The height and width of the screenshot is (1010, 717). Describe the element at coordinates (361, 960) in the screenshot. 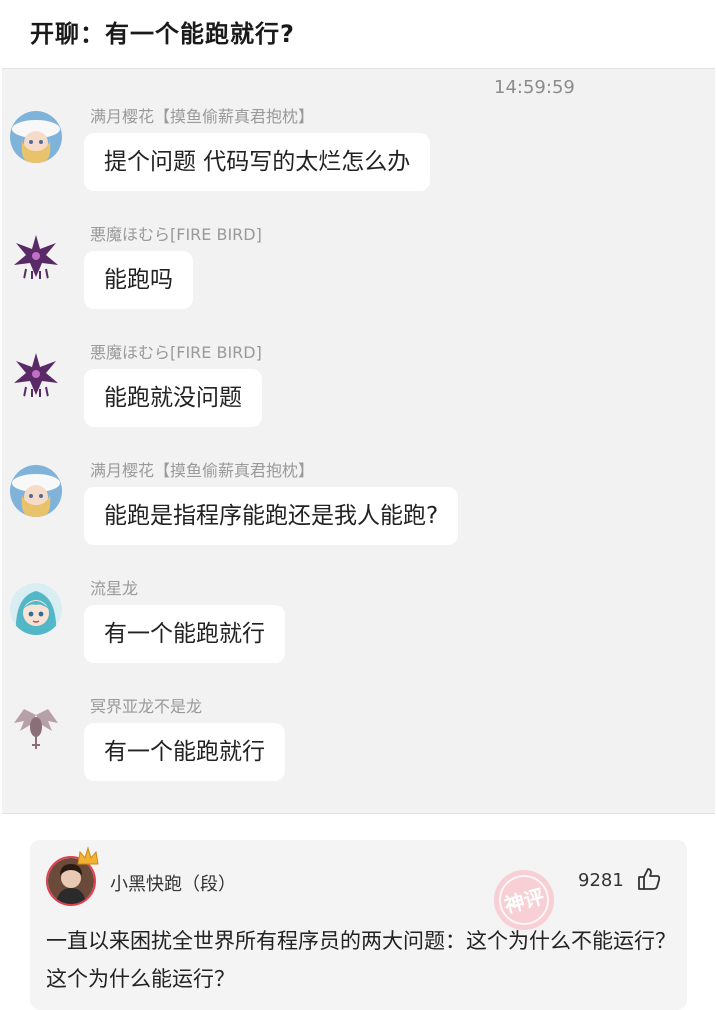

I see `comment-text: 一直以来困扰全世界所有程序员的两大问题：这个为什么不能运行？这个为什么能运行？` at that location.